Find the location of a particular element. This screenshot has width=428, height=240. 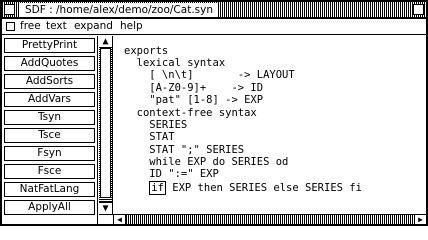

text-line: STAT is located at coordinates (149, 137).